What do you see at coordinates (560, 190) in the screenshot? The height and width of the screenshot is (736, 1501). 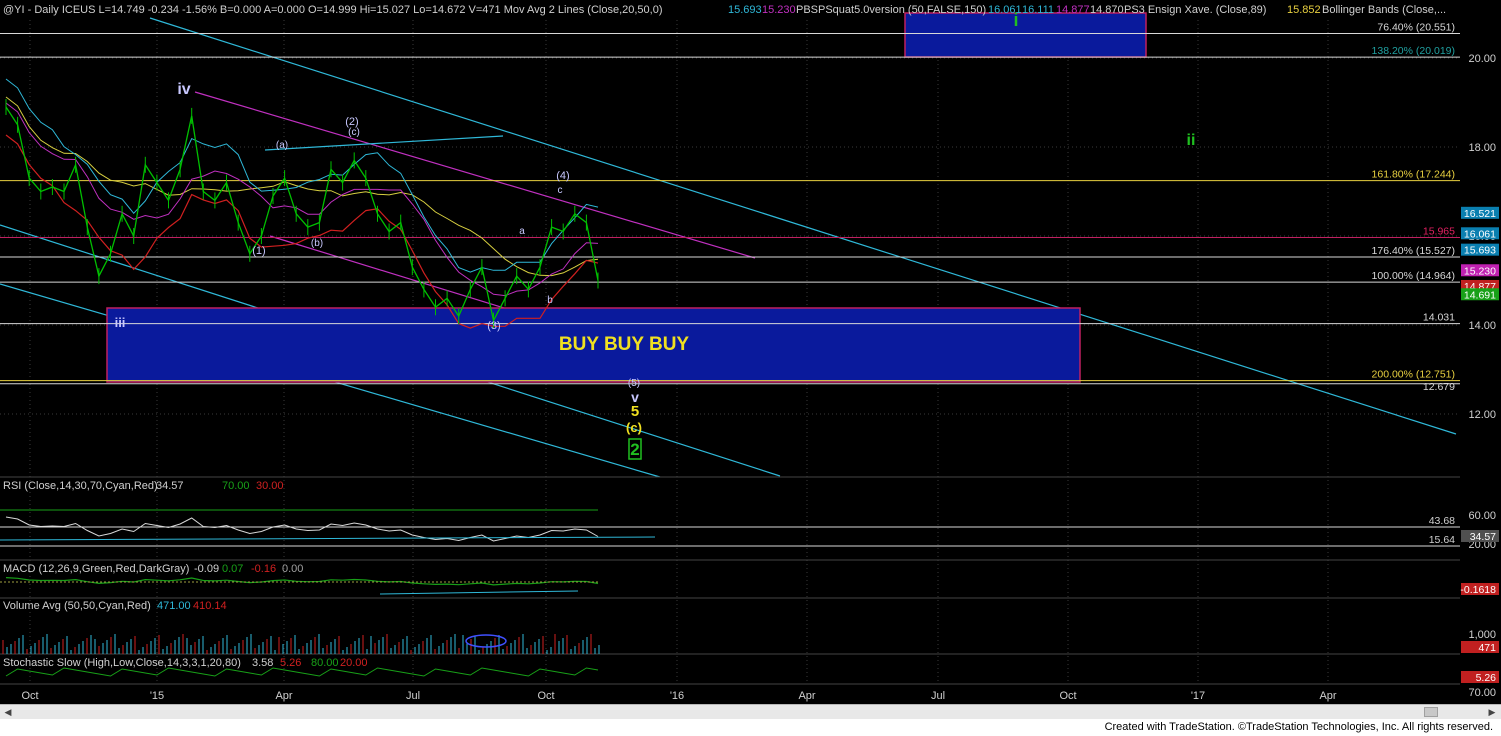 I see `wave-label: c` at bounding box center [560, 190].